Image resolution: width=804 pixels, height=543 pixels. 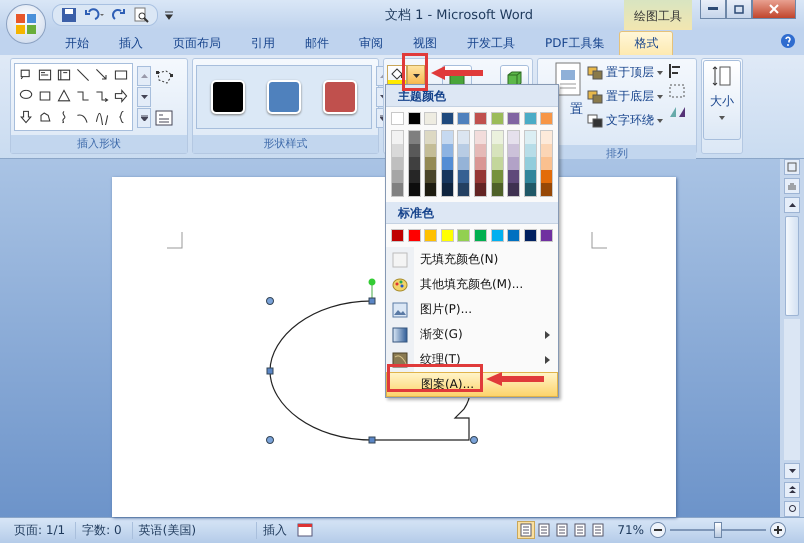 What do you see at coordinates (195, 530) in the screenshot?
I see `language: 英语(美国)` at bounding box center [195, 530].